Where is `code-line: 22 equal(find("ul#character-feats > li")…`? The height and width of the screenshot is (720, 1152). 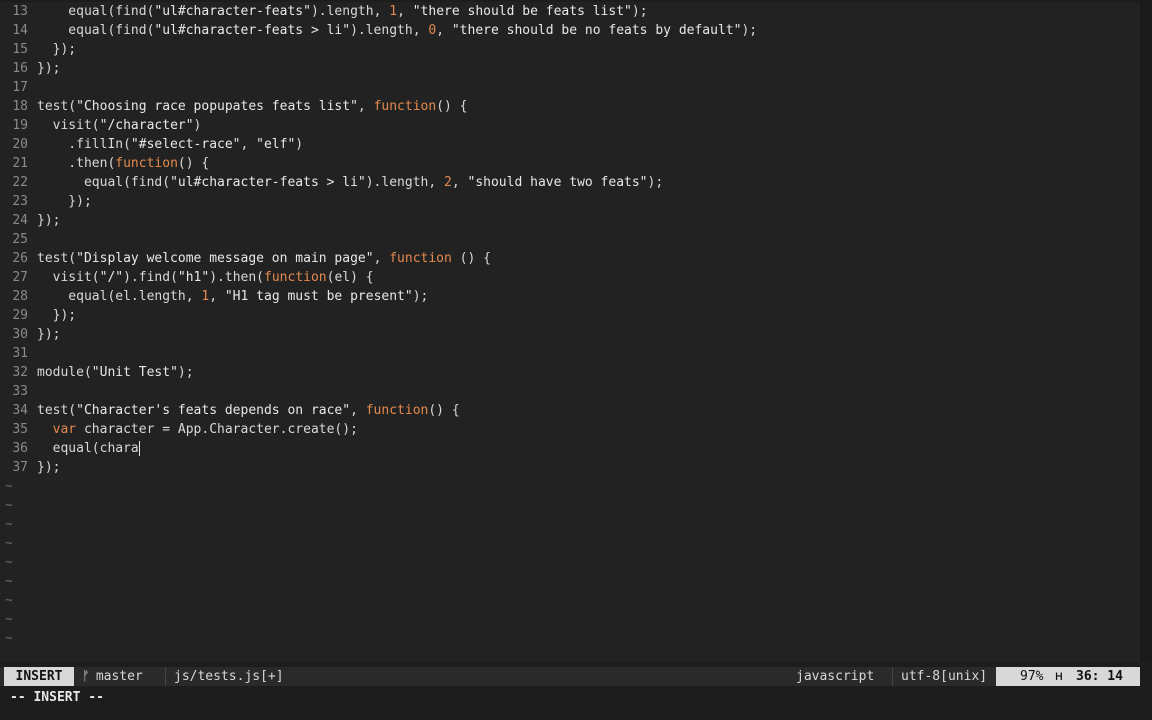 code-line: 22 equal(find("ul#character-feats > li")… is located at coordinates (570, 182).